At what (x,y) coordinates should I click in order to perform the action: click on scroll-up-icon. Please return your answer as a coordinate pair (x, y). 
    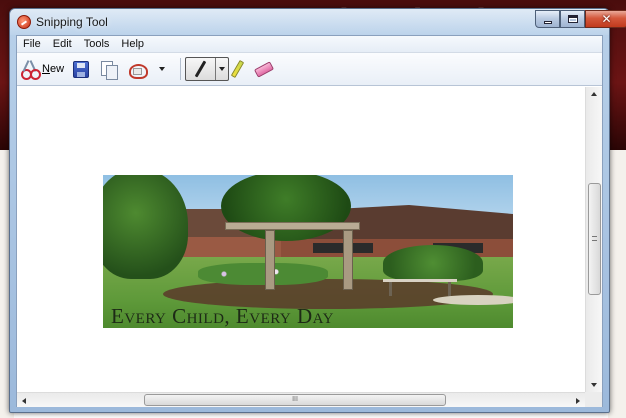
    Looking at the image, I should click on (594, 94).